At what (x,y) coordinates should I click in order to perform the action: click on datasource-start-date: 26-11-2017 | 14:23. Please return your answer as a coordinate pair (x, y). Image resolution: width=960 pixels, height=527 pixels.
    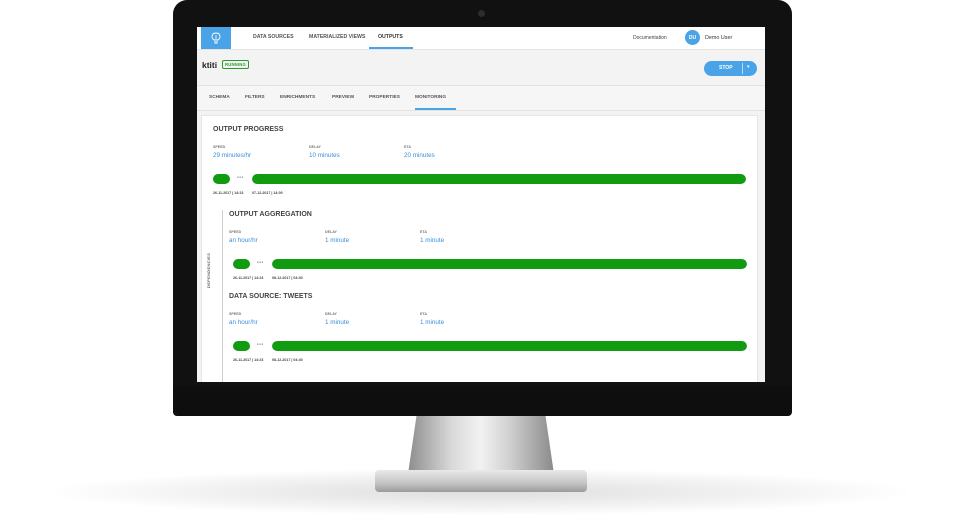
    Looking at the image, I should click on (248, 360).